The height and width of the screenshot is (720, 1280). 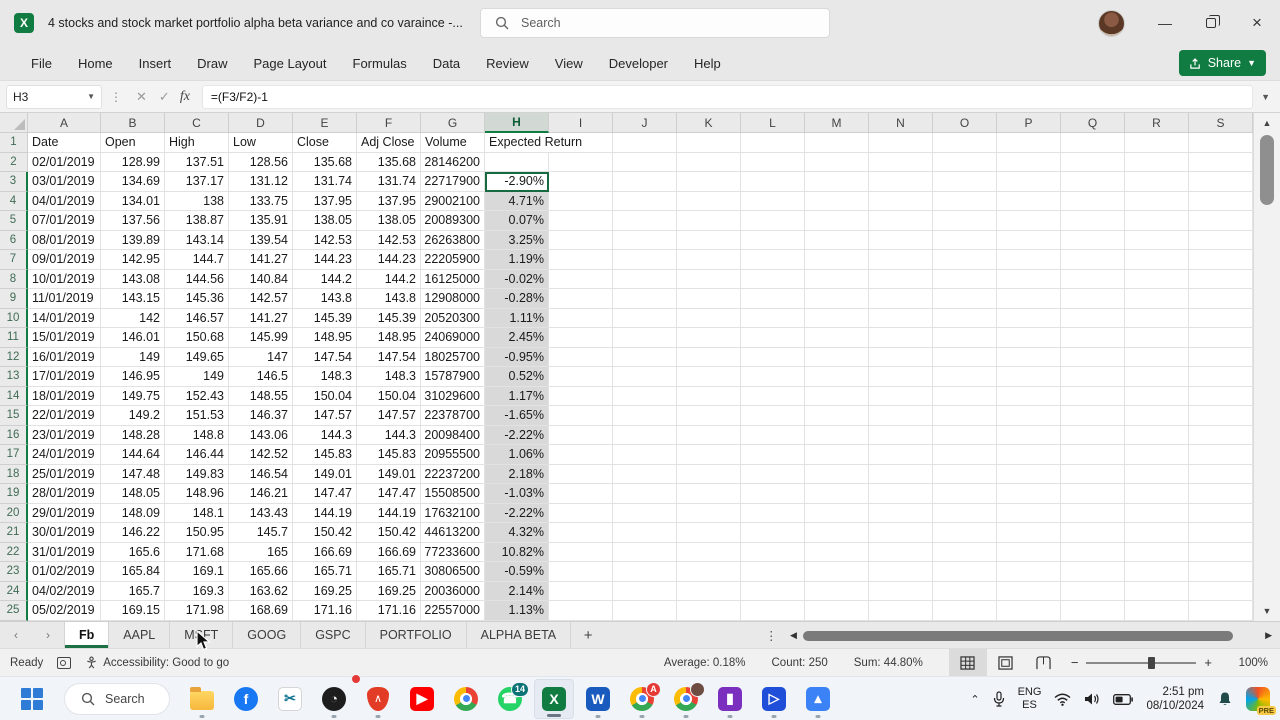 I want to click on row-header-24: 24, so click(x=14, y=591).